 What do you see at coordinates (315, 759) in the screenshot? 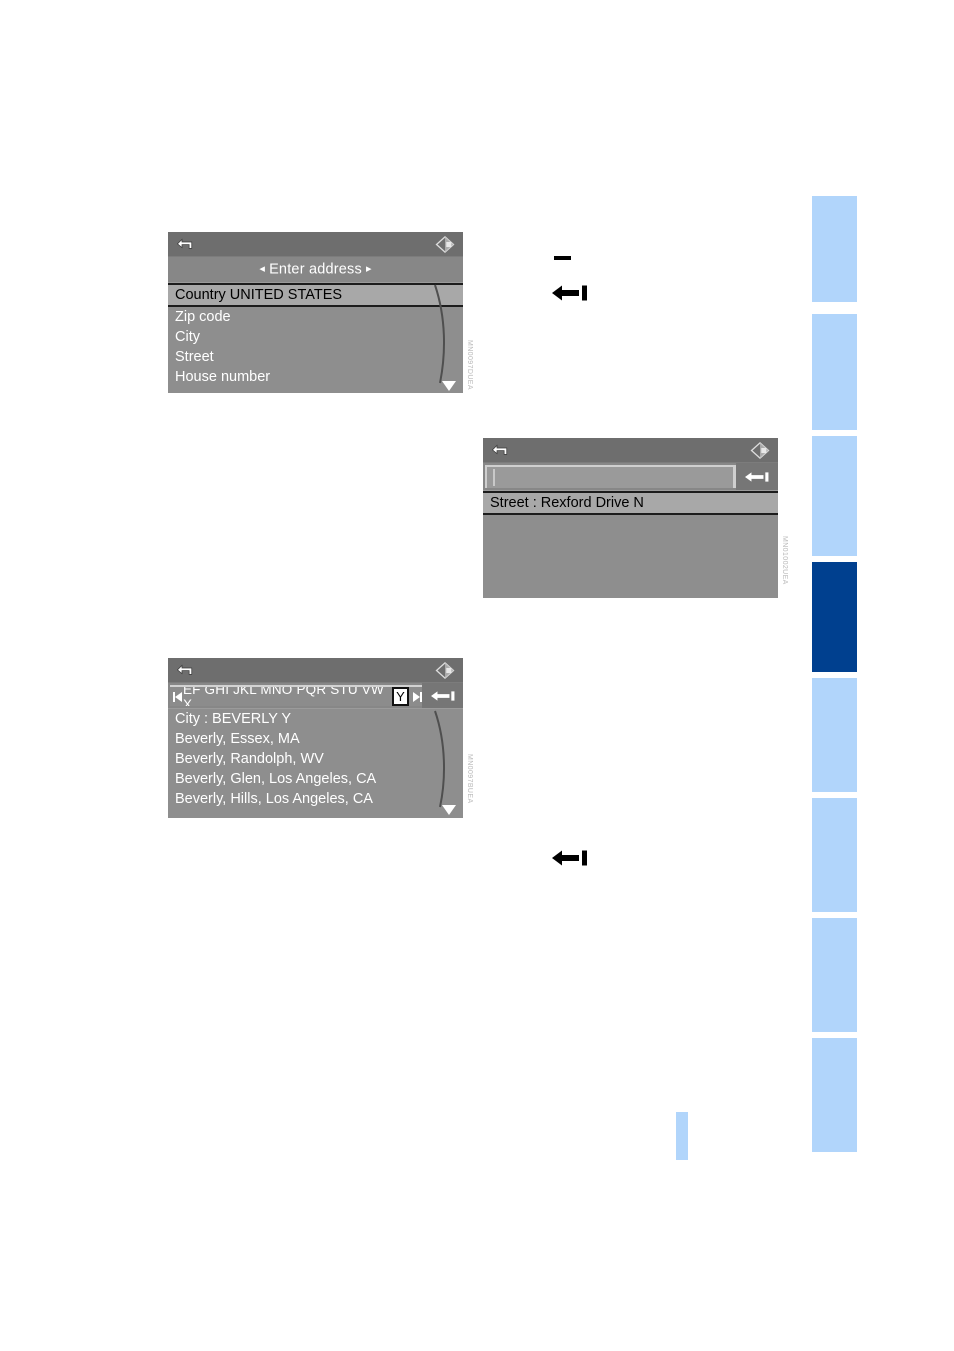
I see `list-item-city-2: Beverly, Randolph, WV` at bounding box center [315, 759].